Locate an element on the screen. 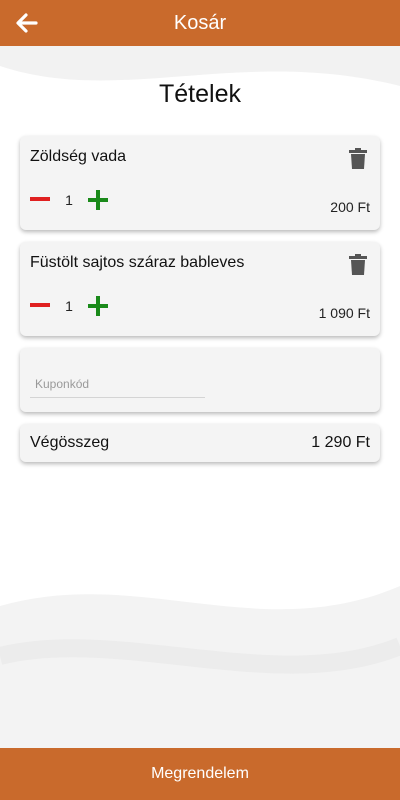 This screenshot has height=800, width=400. item-price: 1 090 Ft is located at coordinates (344, 313).